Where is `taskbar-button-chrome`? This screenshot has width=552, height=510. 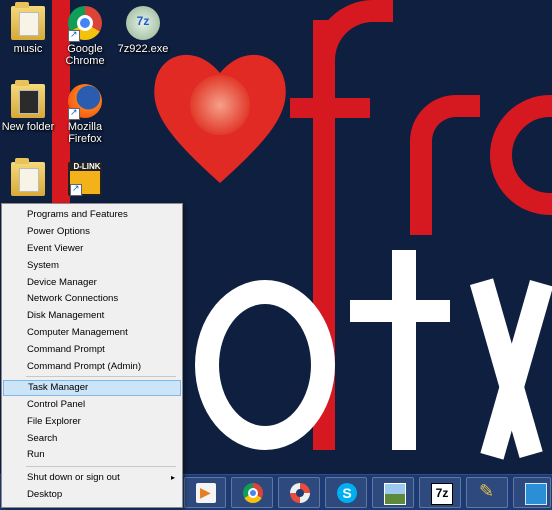
taskbar-button-chrome is located at coordinates (252, 492).